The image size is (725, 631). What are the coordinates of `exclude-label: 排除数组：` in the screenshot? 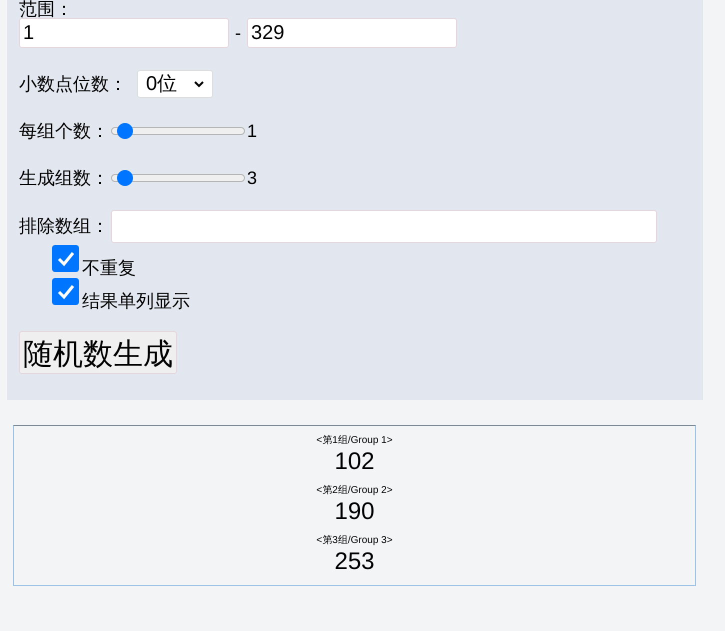 It's located at (64, 226).